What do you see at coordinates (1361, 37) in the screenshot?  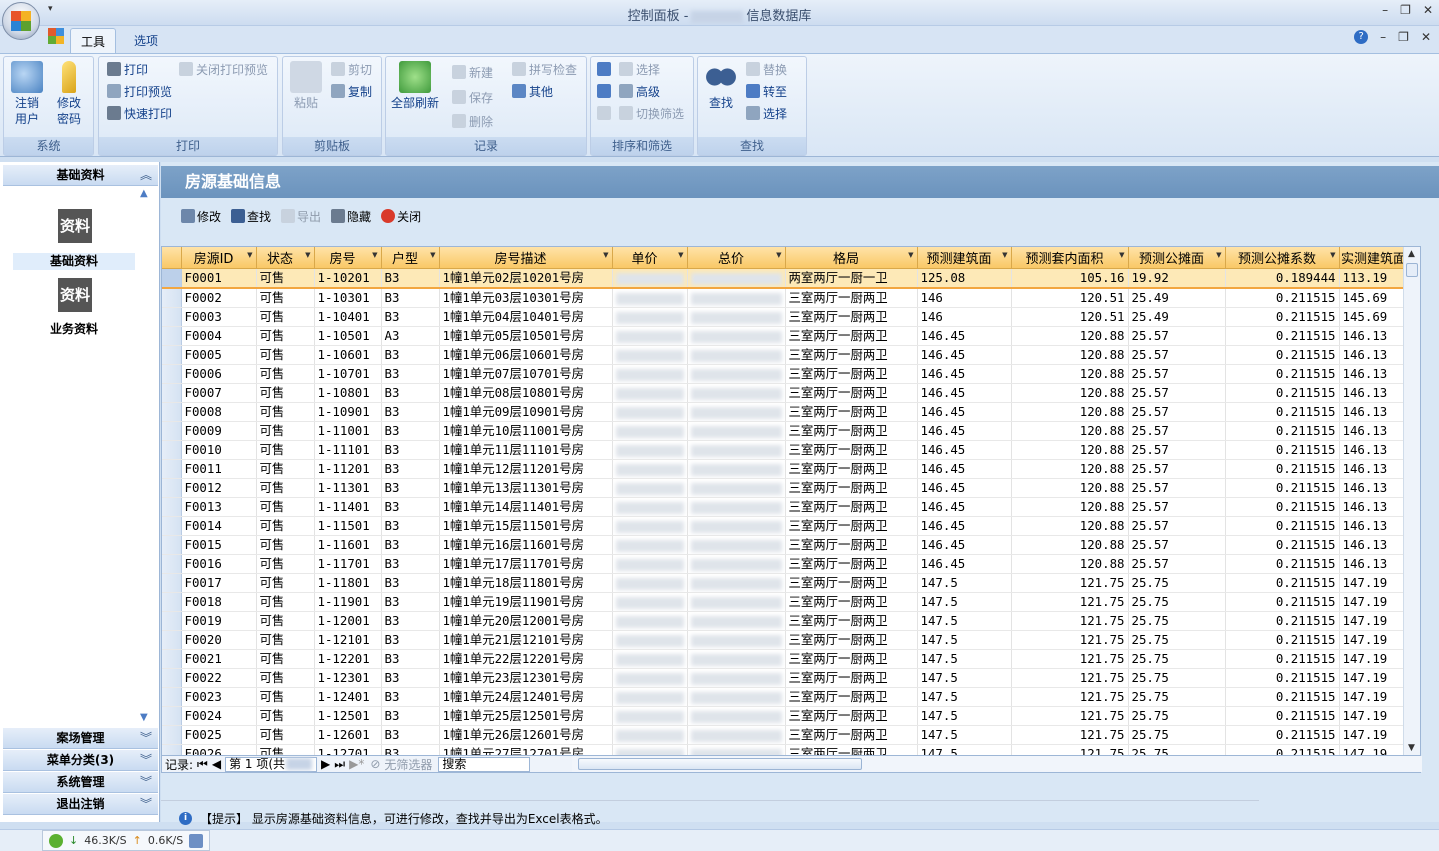 I see `help-icon: ?` at bounding box center [1361, 37].